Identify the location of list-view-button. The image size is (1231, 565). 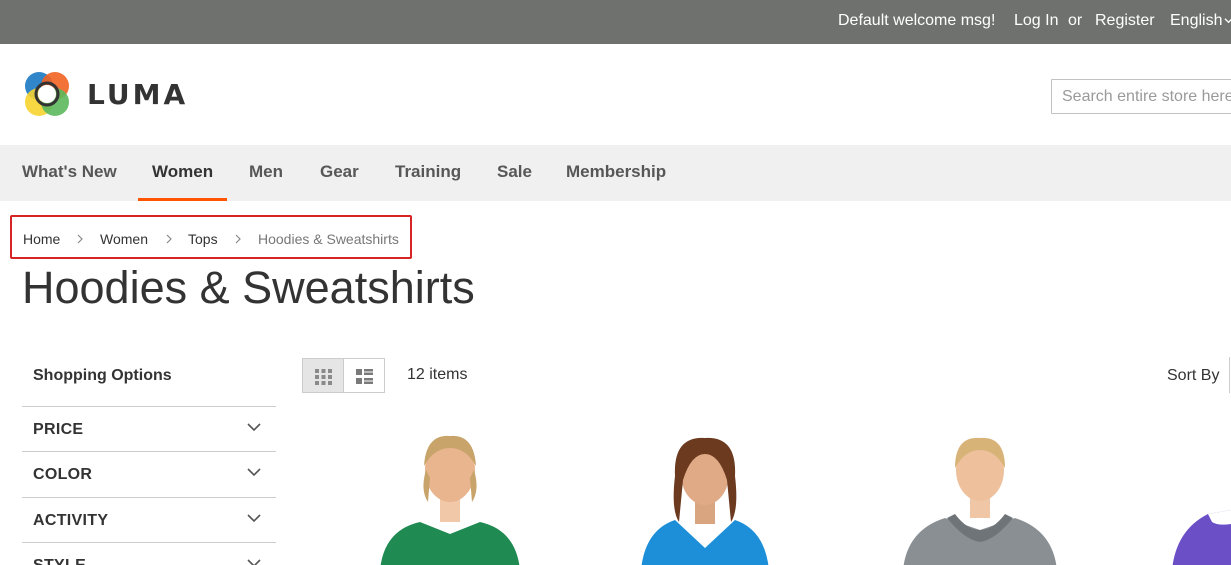
(364, 375).